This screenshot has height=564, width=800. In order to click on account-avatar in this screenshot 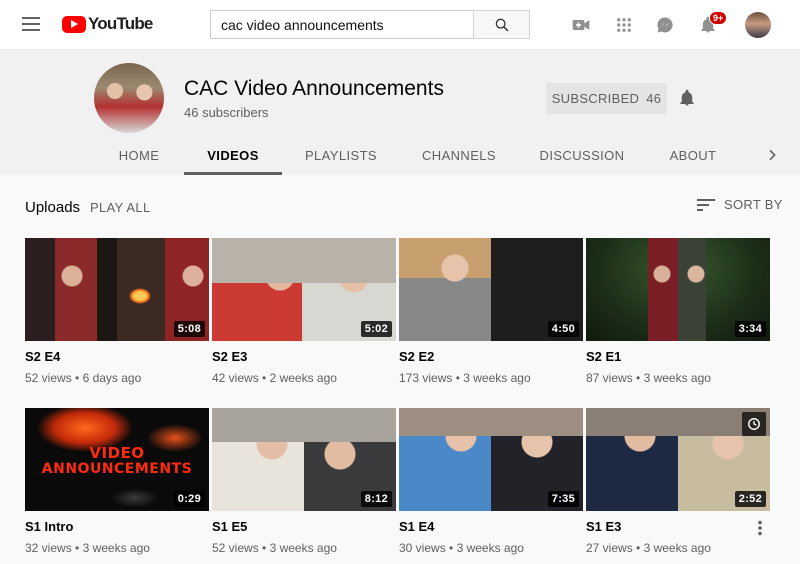, I will do `click(758, 25)`.